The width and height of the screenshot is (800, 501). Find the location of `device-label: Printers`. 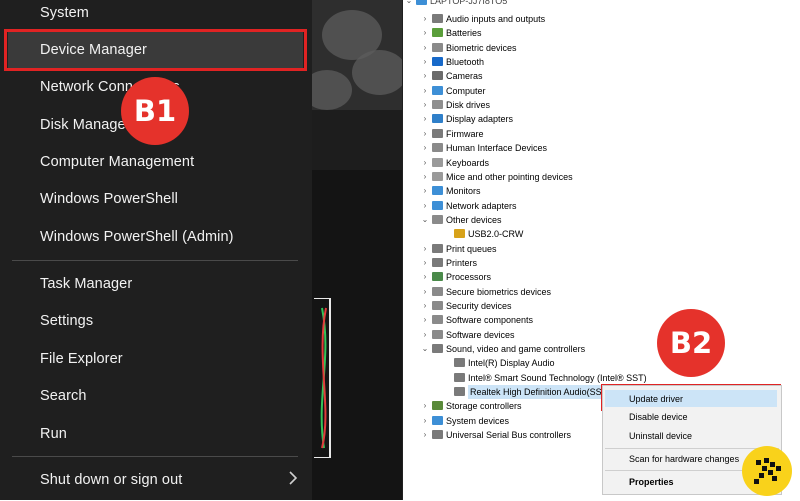

device-label: Printers is located at coordinates (462, 262).